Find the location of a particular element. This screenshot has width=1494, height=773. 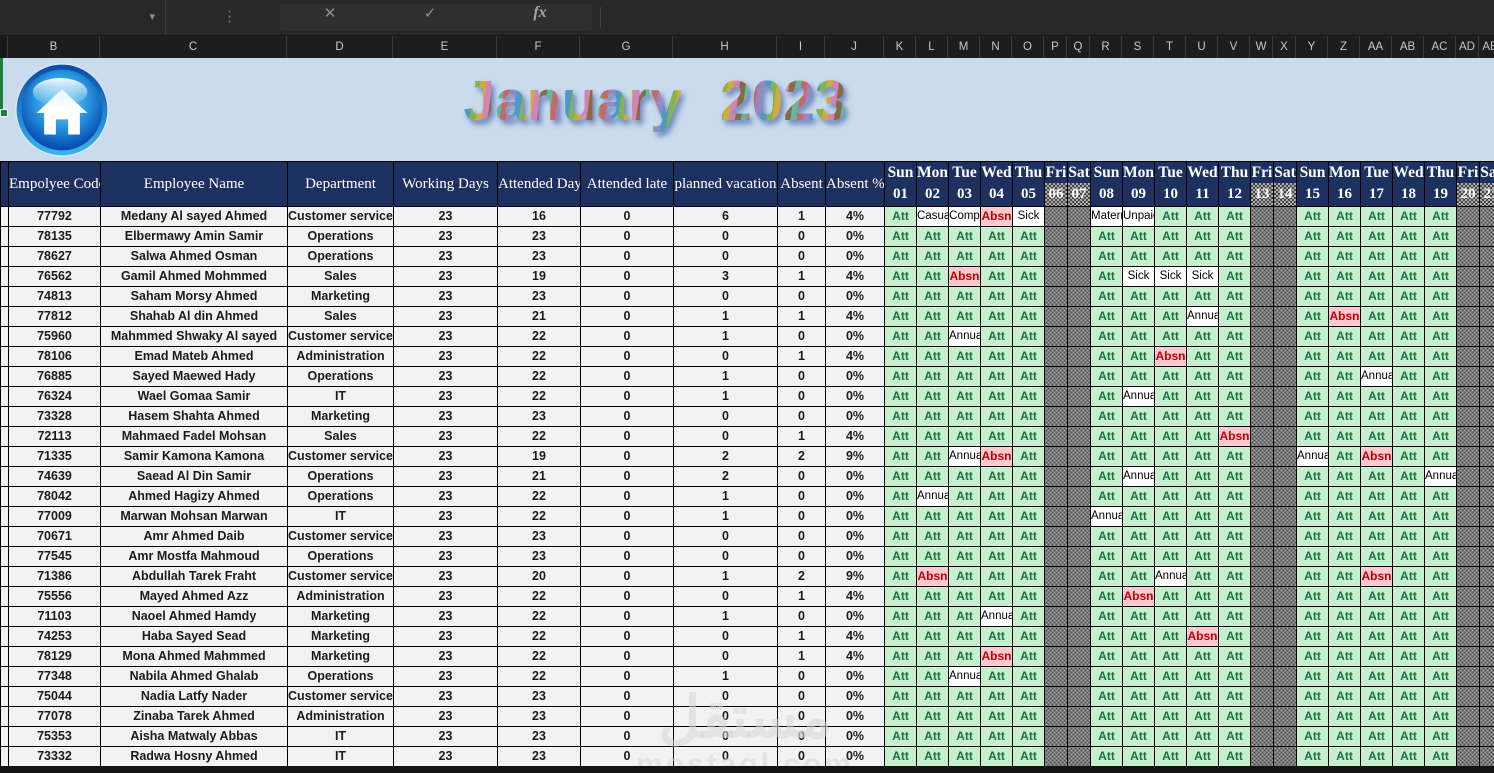

day-header: Mon 02 is located at coordinates (932, 184).